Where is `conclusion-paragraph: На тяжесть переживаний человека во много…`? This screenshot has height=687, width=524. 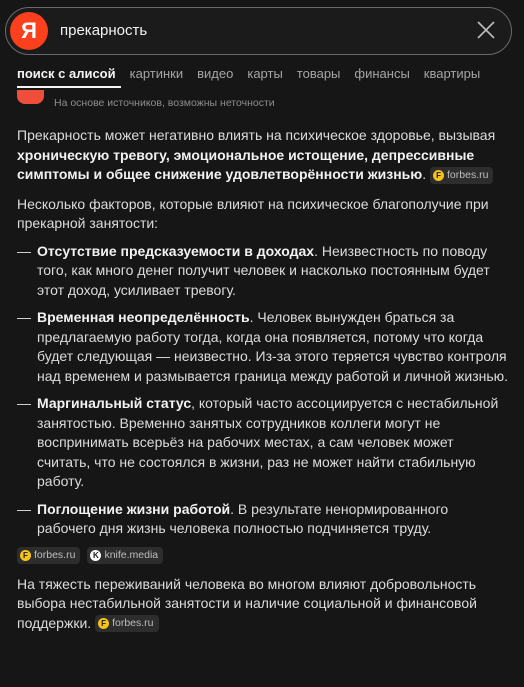 conclusion-paragraph: На тяжесть переживаний человека во много… is located at coordinates (263, 604).